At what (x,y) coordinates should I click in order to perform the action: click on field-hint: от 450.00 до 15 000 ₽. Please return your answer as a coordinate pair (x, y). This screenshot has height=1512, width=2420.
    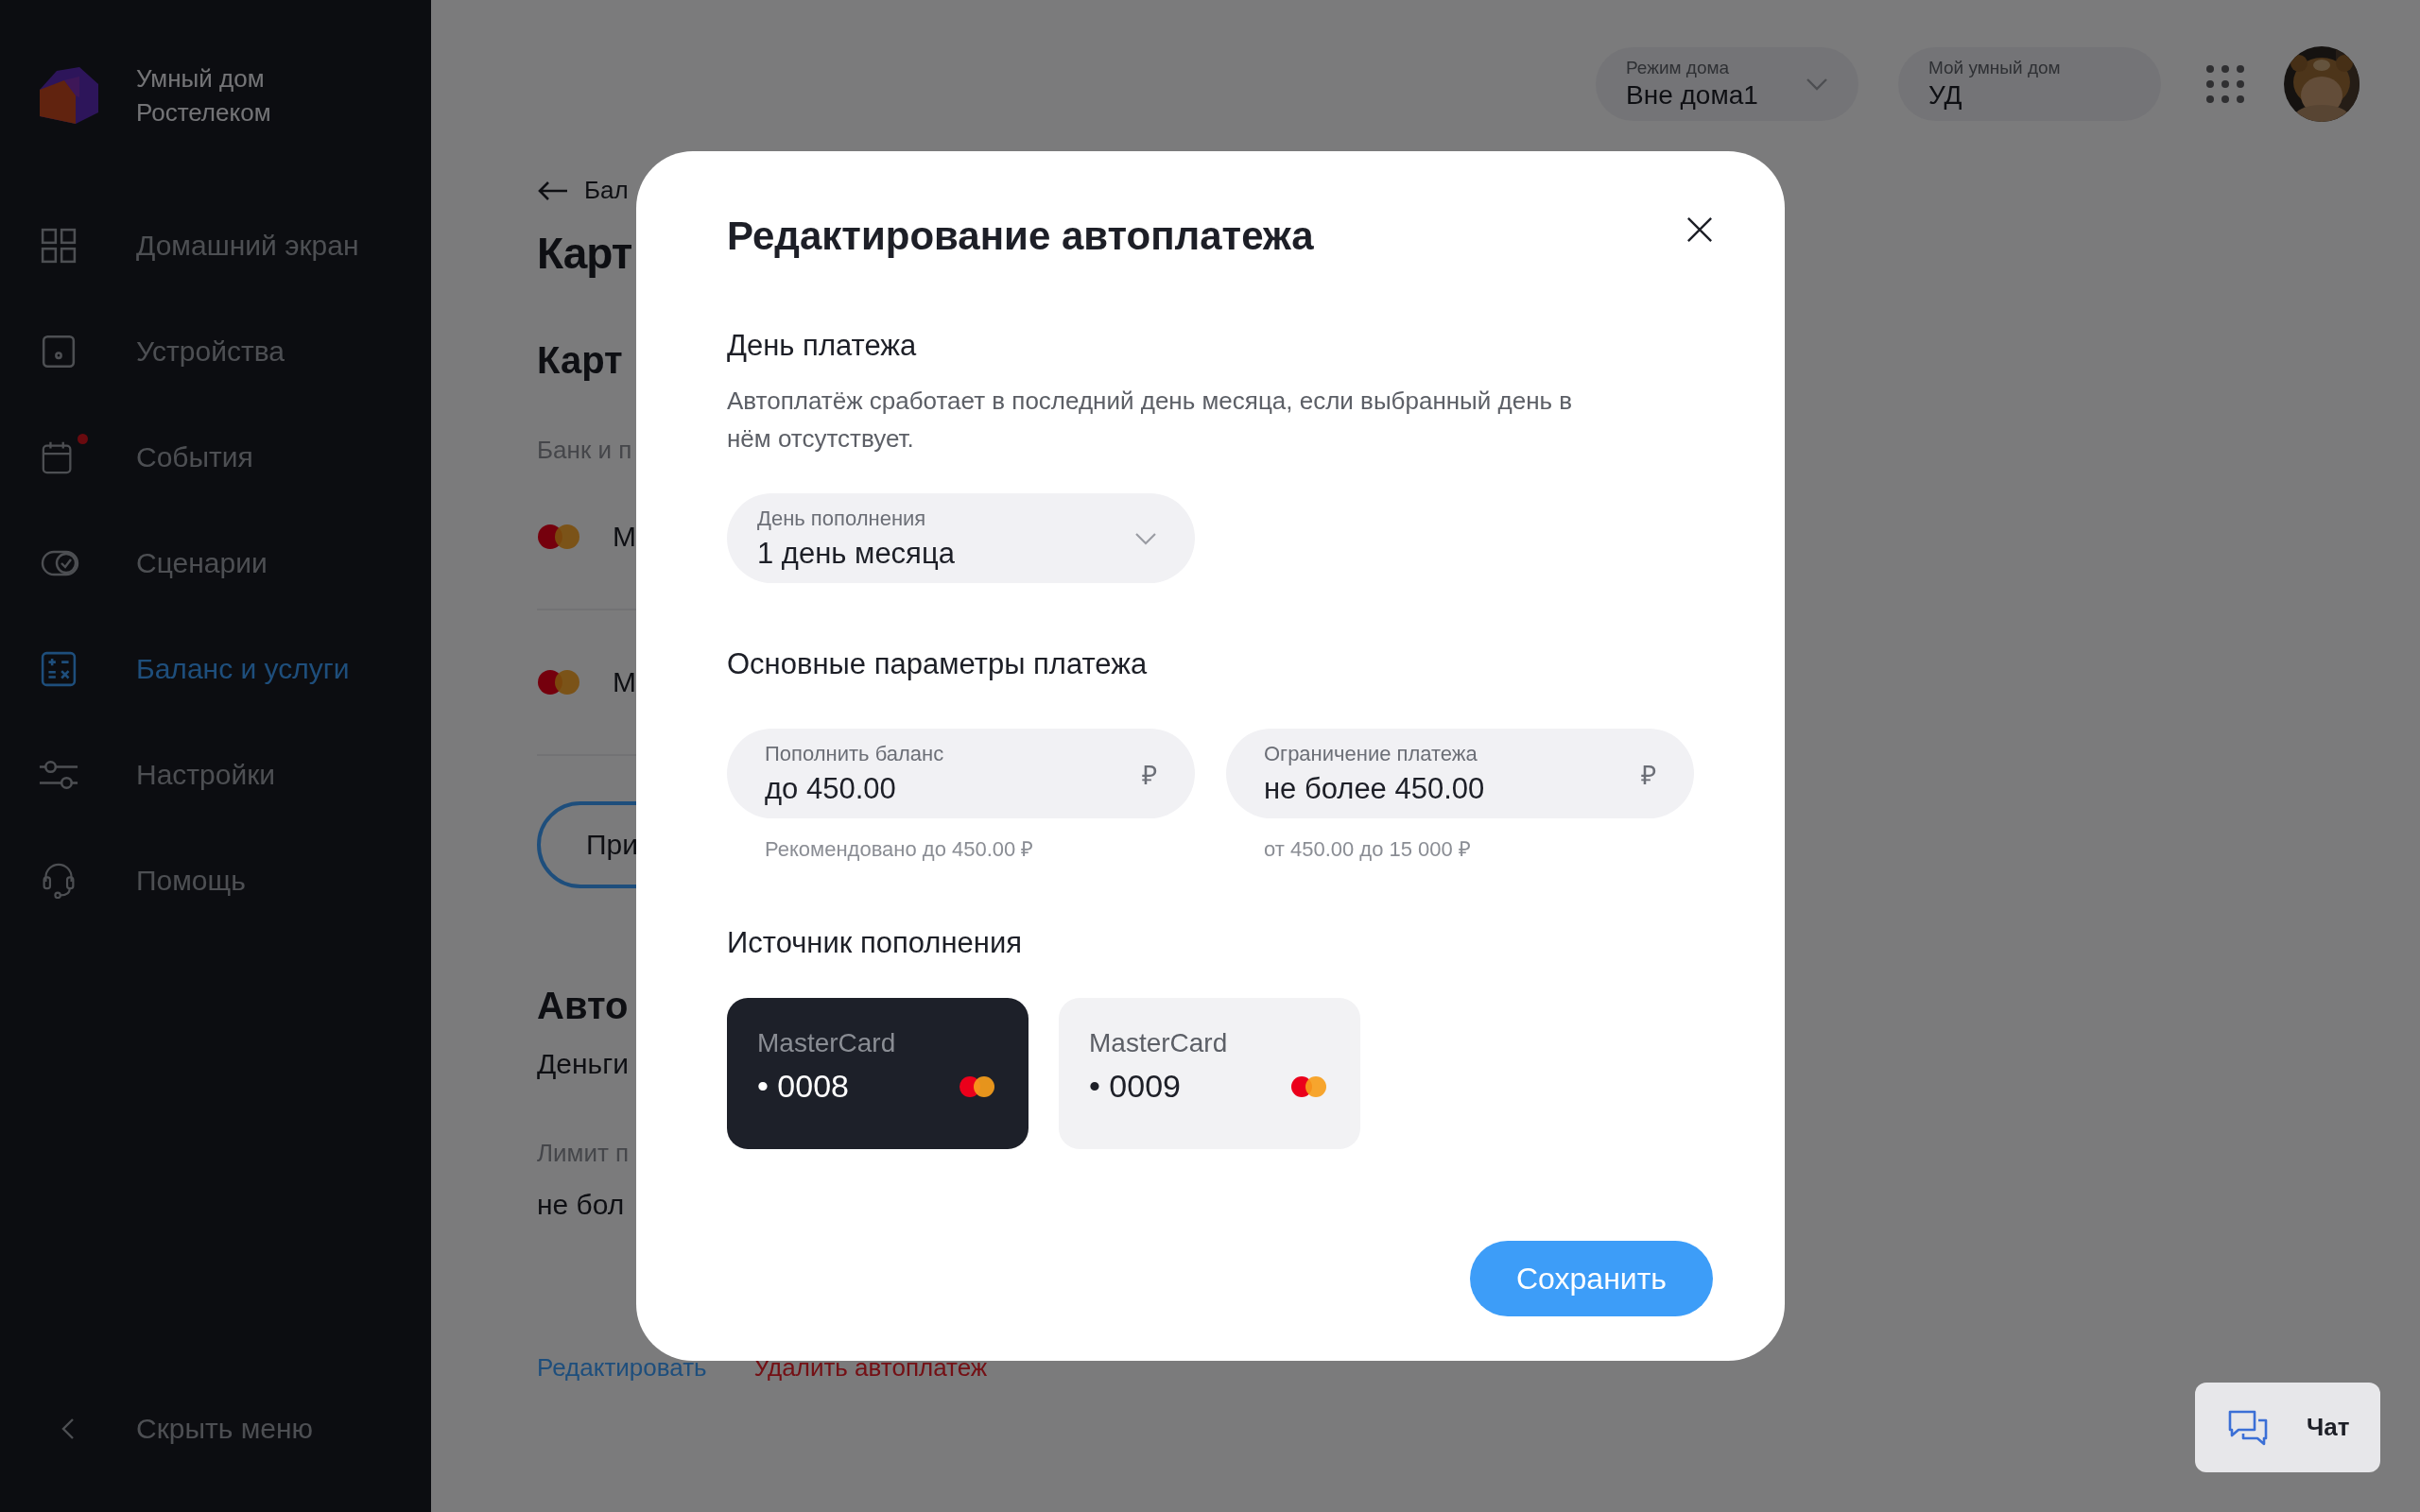
    Looking at the image, I should click on (1368, 849).